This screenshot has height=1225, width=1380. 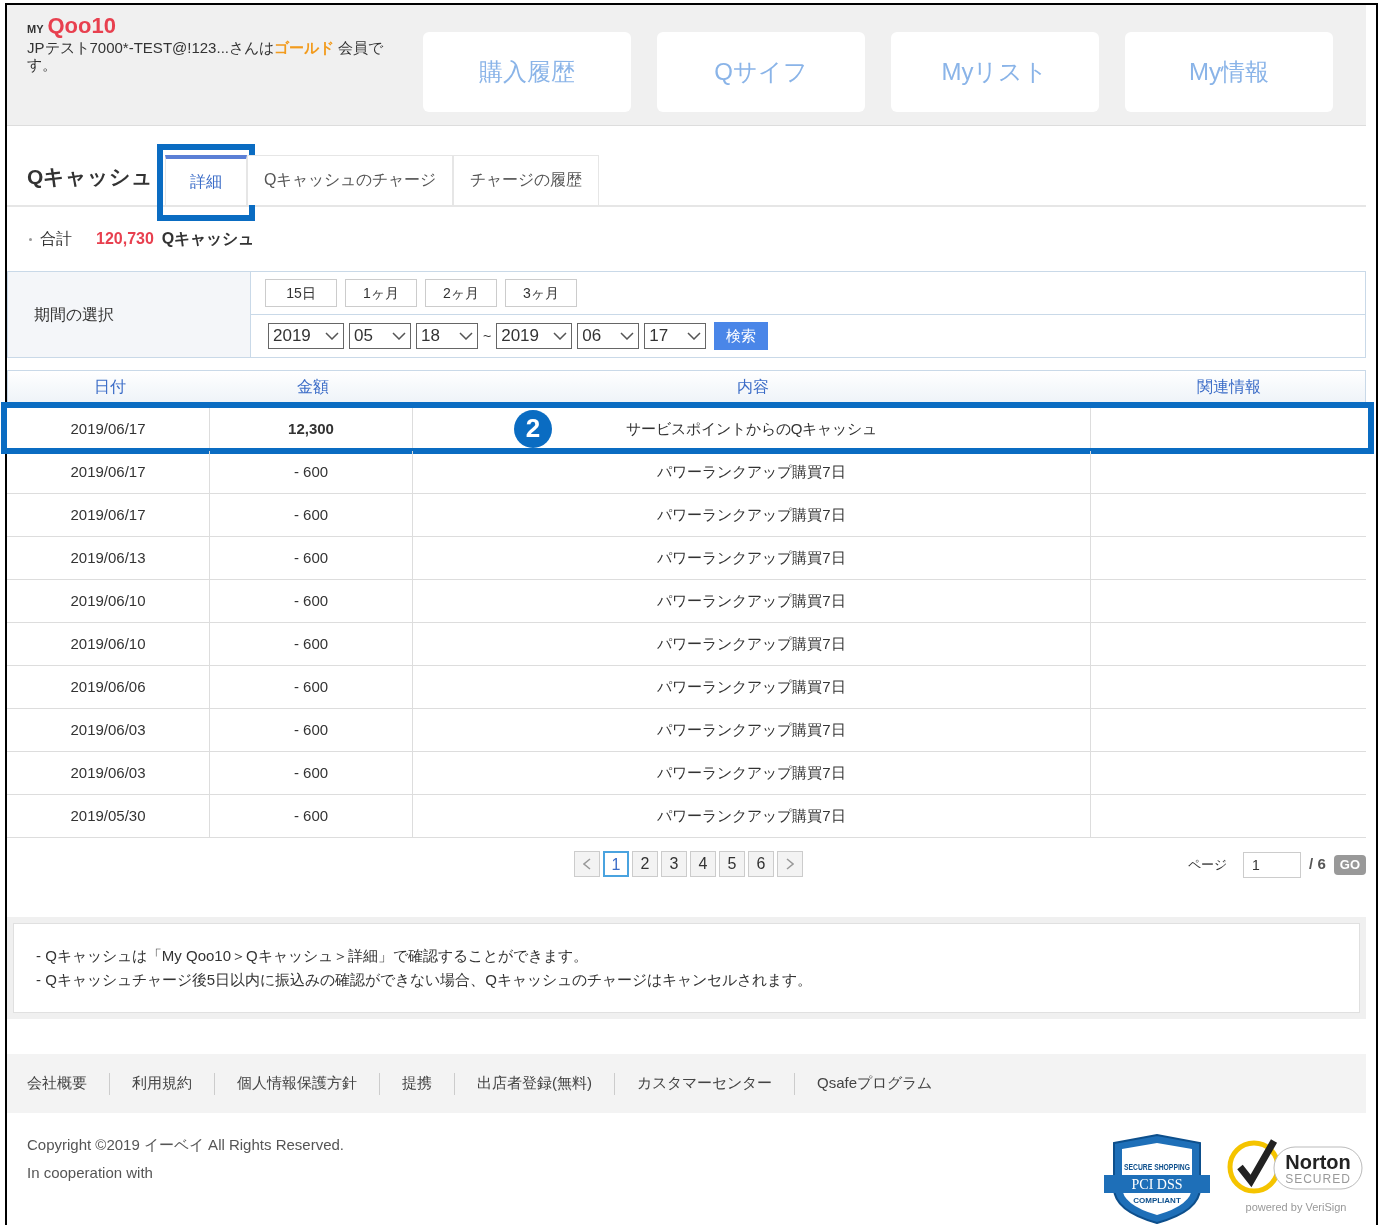 I want to click on qoo10-logo: MY Qoo10, so click(x=72, y=26).